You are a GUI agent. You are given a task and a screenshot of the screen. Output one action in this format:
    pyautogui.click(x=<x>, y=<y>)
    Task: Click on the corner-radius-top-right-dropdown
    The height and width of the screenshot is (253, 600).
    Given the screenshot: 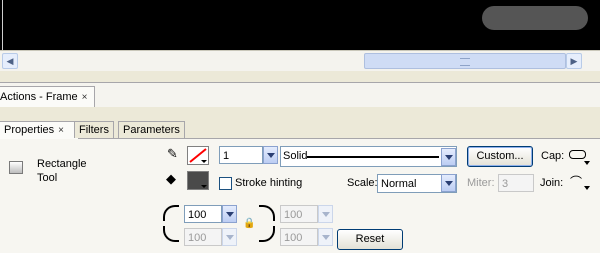 What is the action you would take?
    pyautogui.click(x=325, y=214)
    